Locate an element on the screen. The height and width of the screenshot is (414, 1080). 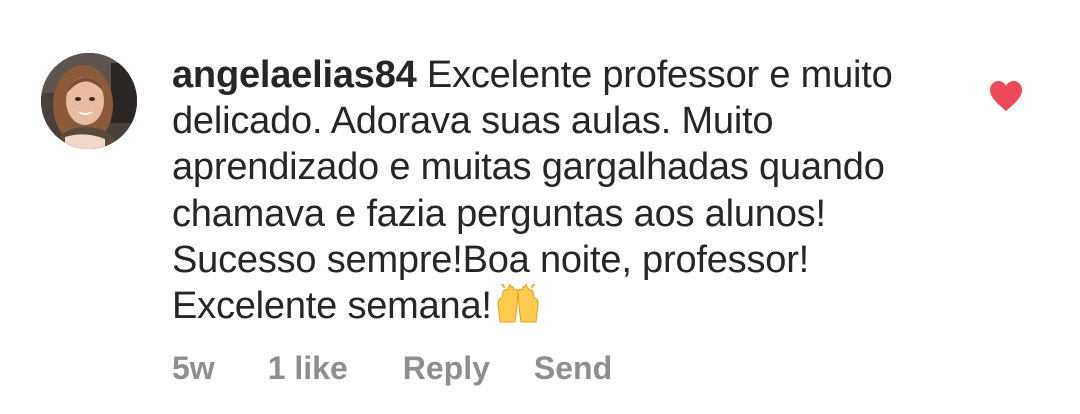
comment-line-4: chamava e fazia perguntas aos alunos! is located at coordinates (499, 213).